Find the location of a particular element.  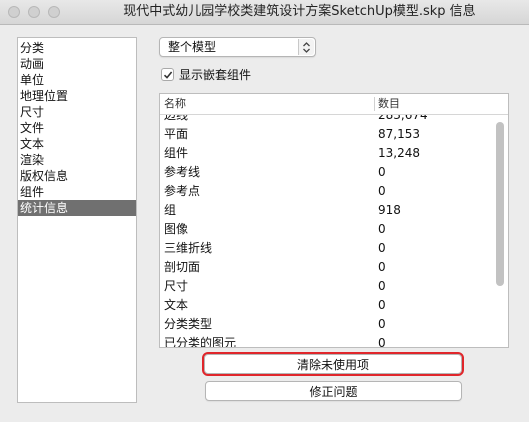

table-row: 剖切面 0 is located at coordinates (328, 267).